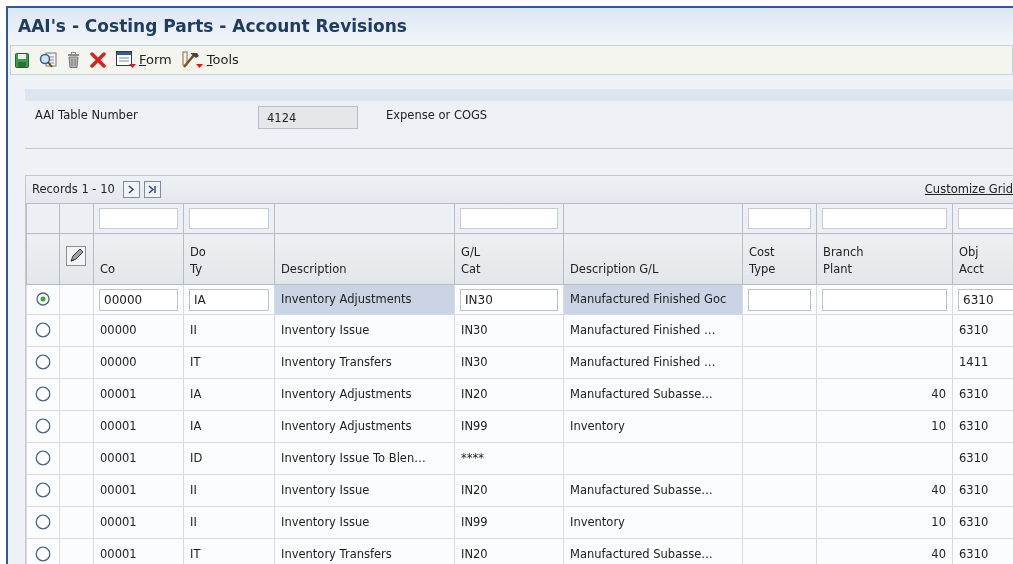 The image size is (1013, 564). What do you see at coordinates (138, 259) in the screenshot?
I see `column-header: Co` at bounding box center [138, 259].